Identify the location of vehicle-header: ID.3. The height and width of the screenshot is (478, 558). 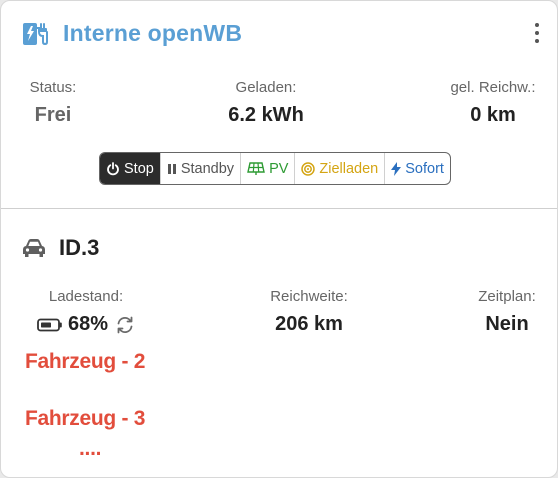
(60, 248).